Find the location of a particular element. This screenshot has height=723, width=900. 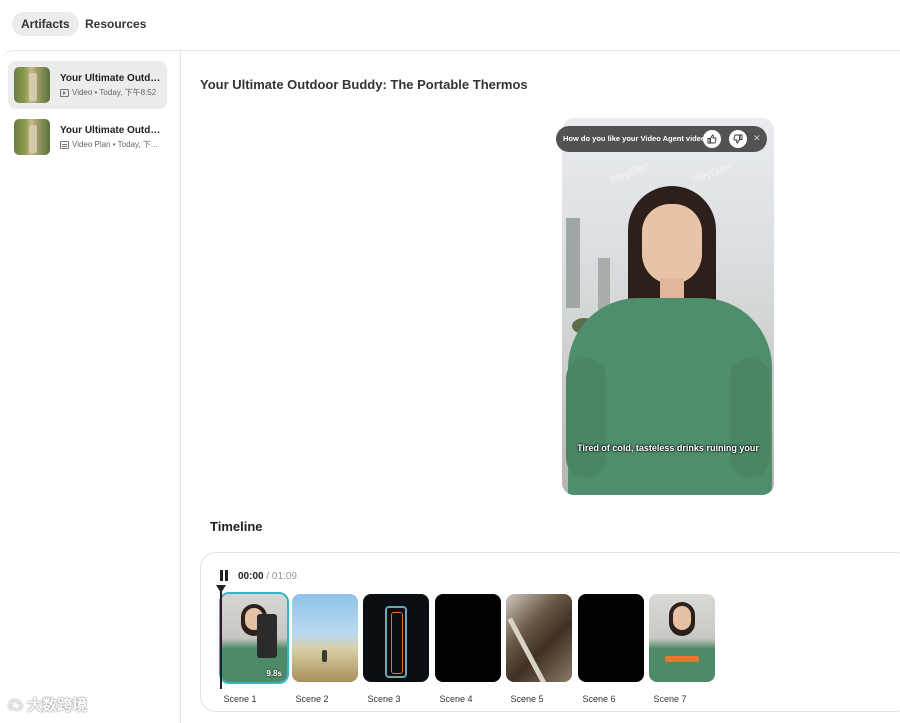

thumbs-up-icon is located at coordinates (712, 139).